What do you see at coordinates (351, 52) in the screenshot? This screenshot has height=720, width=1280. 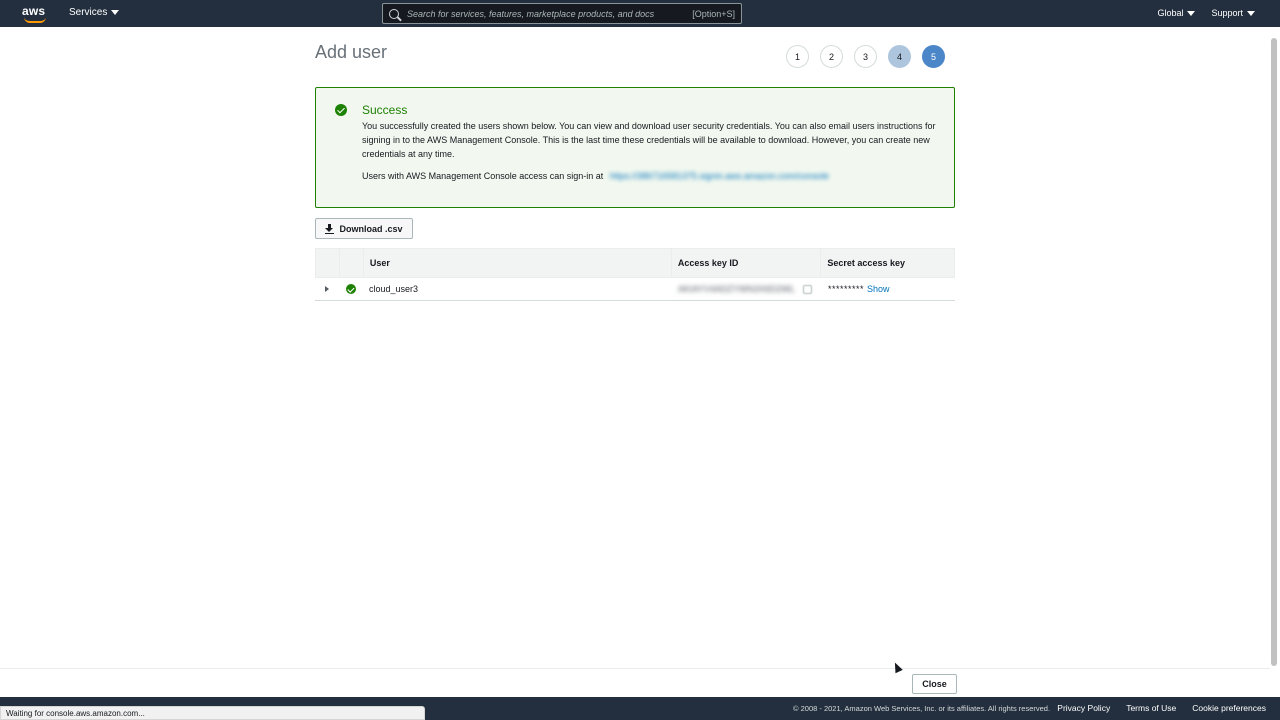 I see `page-title: Add user` at bounding box center [351, 52].